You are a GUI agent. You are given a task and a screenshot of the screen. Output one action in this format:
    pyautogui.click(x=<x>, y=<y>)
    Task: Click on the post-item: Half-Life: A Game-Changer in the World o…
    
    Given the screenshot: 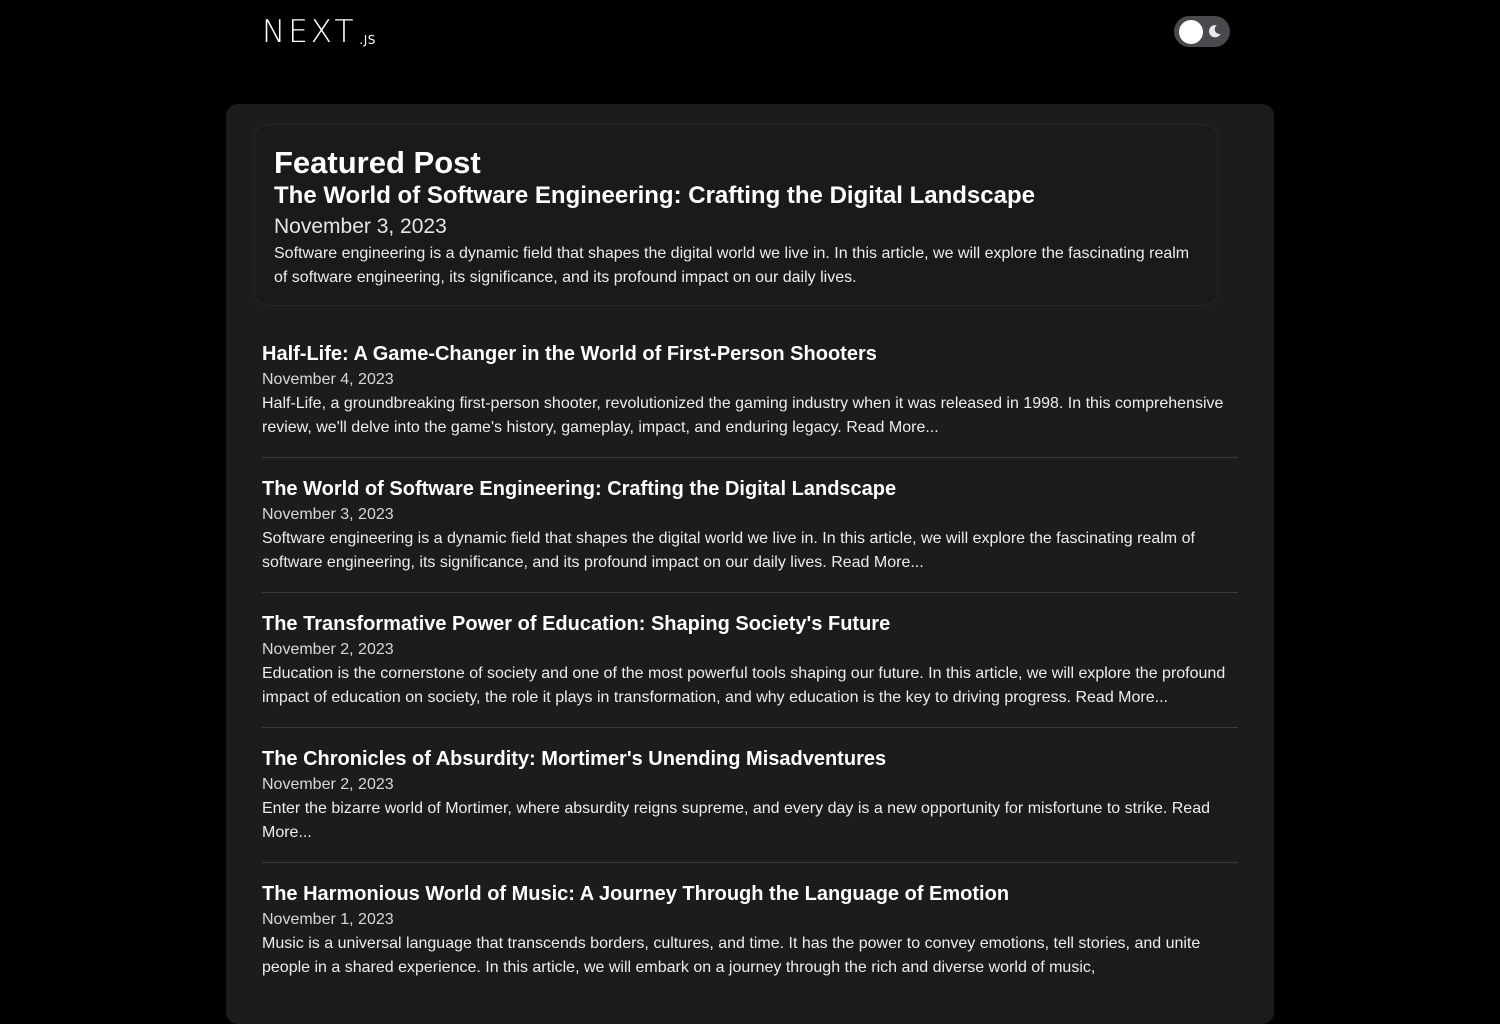 What is the action you would take?
    pyautogui.click(x=750, y=399)
    